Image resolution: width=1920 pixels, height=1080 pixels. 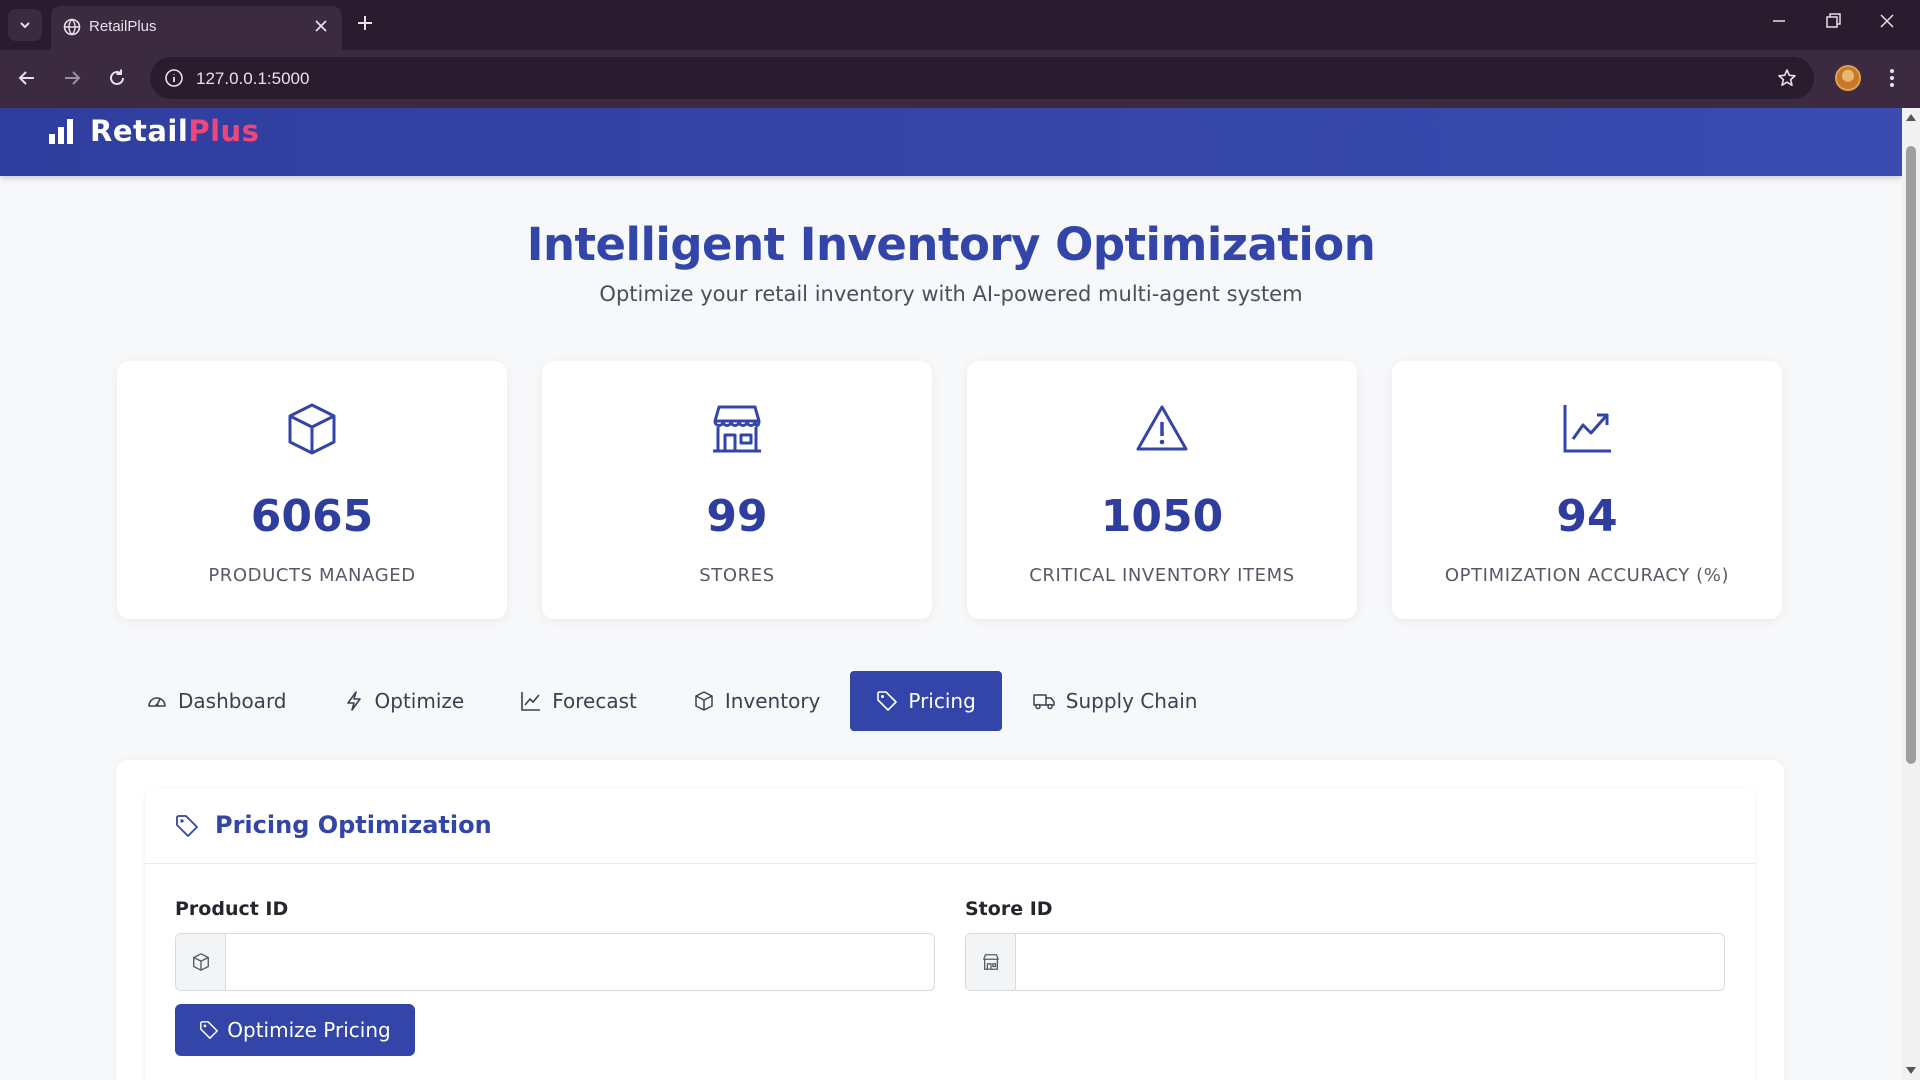 I want to click on product-id-field, so click(x=555, y=962).